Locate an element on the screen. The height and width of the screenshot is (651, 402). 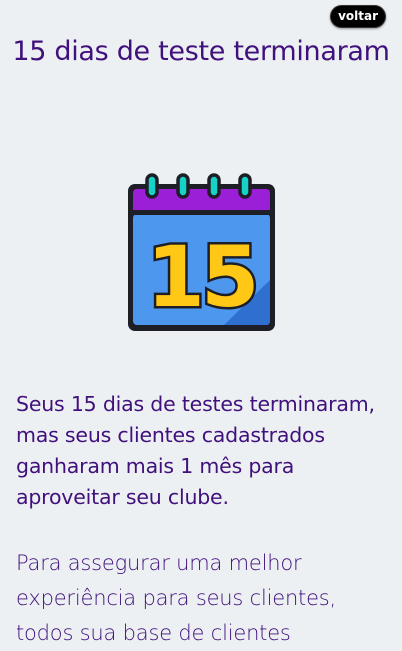
calendar-day-number: 15 is located at coordinates (201, 277).